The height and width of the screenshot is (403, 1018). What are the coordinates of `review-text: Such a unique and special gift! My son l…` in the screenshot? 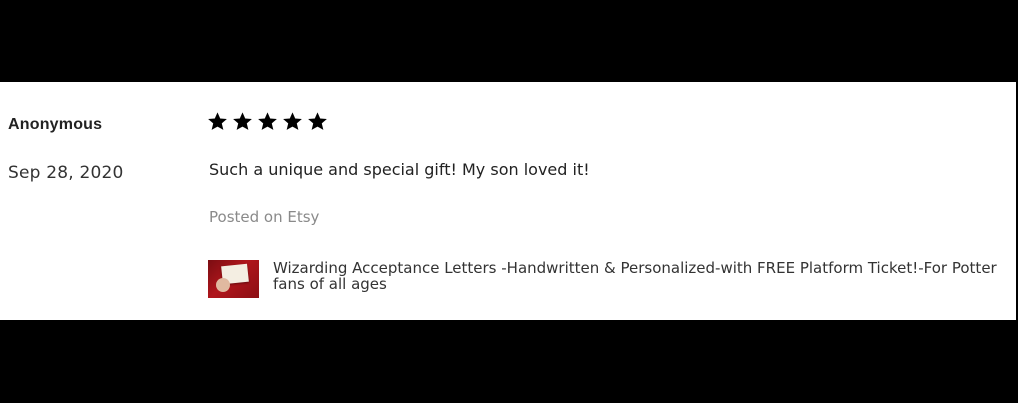 It's located at (399, 169).